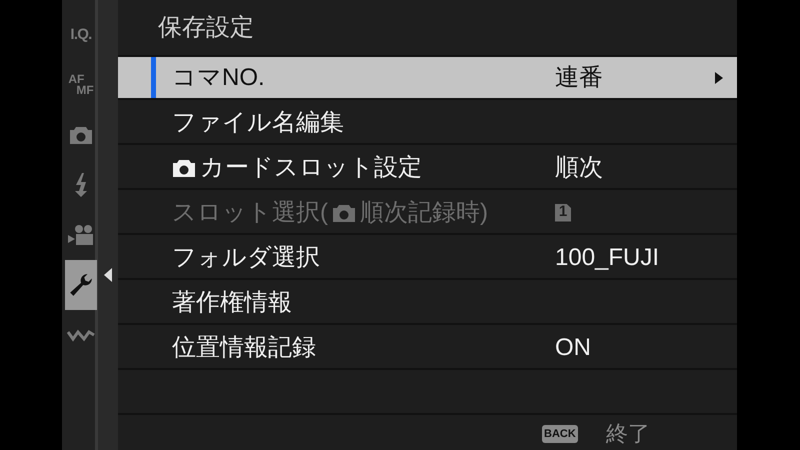  Describe the element at coordinates (607, 257) in the screenshot. I see `row-value: 100_FUJI` at that location.